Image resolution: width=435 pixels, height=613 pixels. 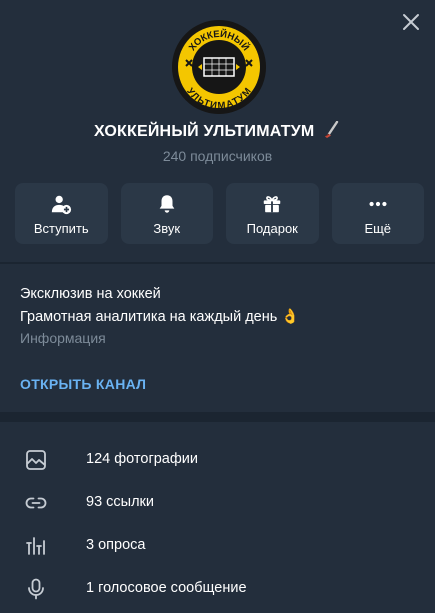 I want to click on media-row-voice: 1 голосовое сообщение, so click(x=217, y=588).